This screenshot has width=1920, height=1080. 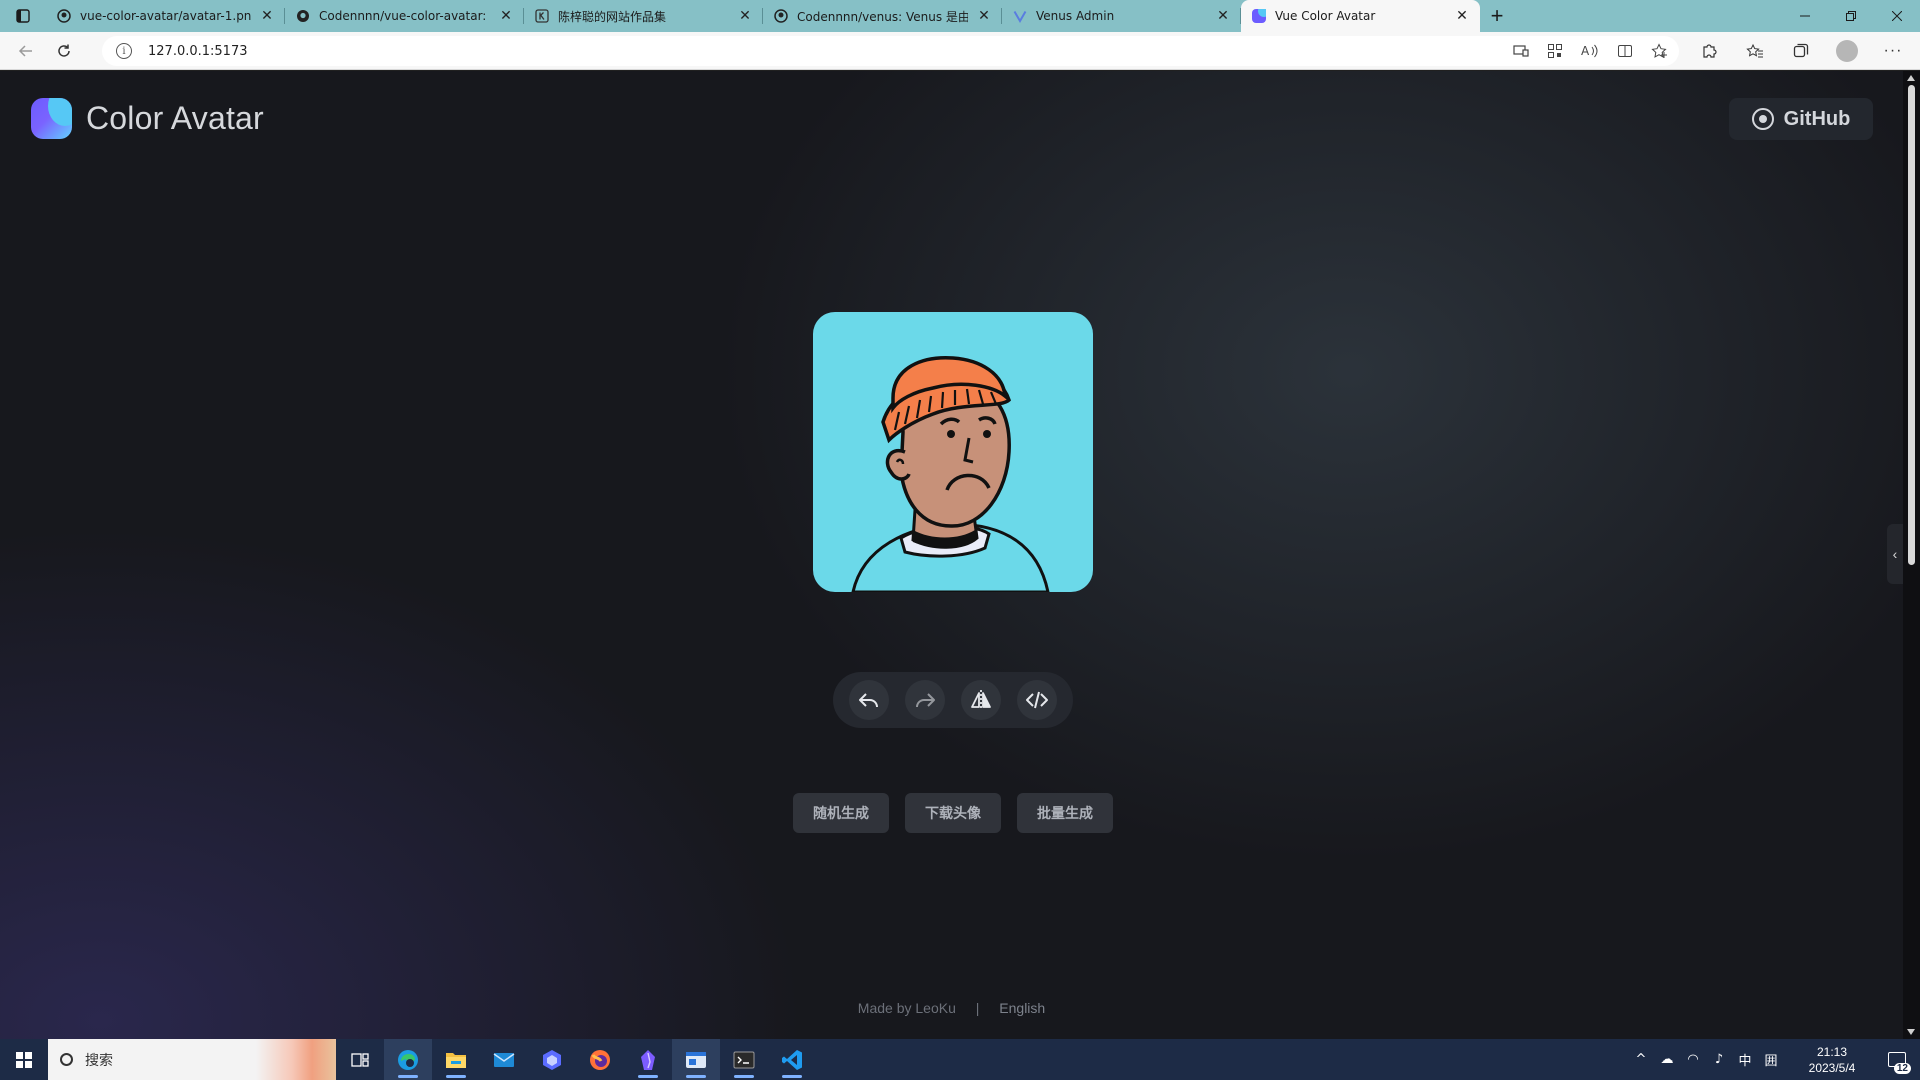 What do you see at coordinates (1641, 1059) in the screenshot?
I see `chevron-up-icon: ^` at bounding box center [1641, 1059].